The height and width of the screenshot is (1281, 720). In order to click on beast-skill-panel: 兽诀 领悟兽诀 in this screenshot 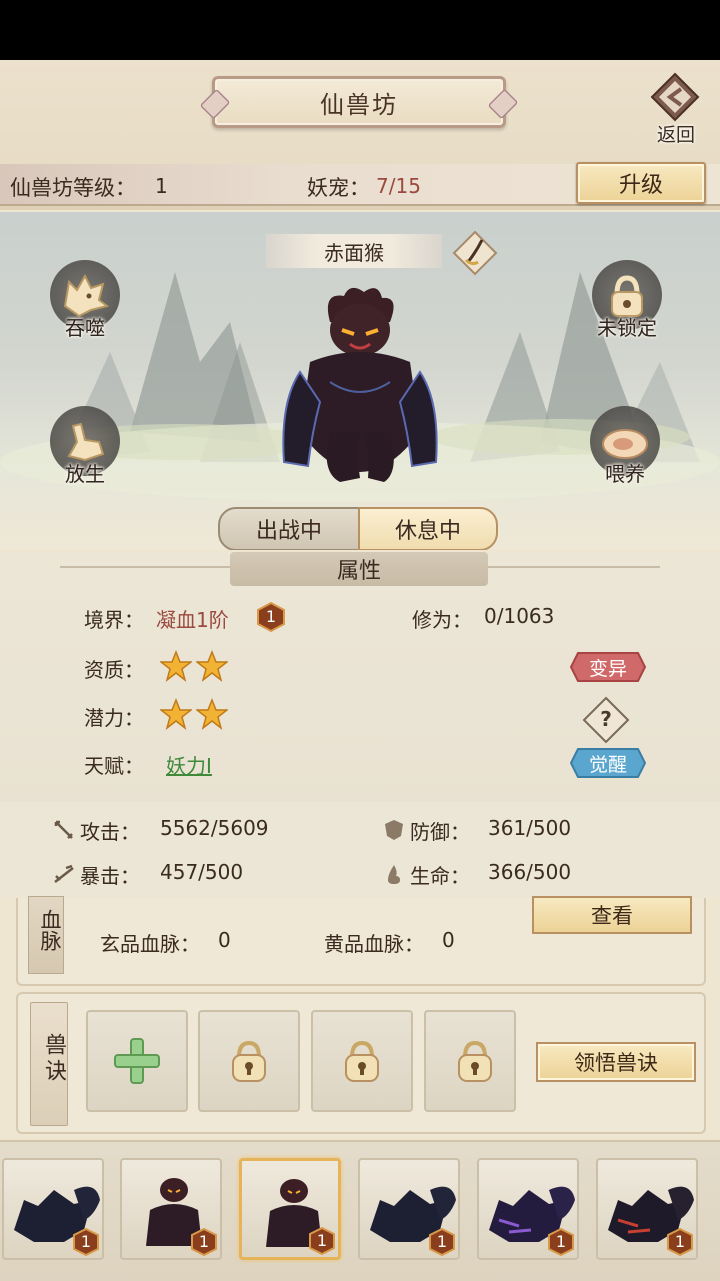, I will do `click(361, 1063)`.